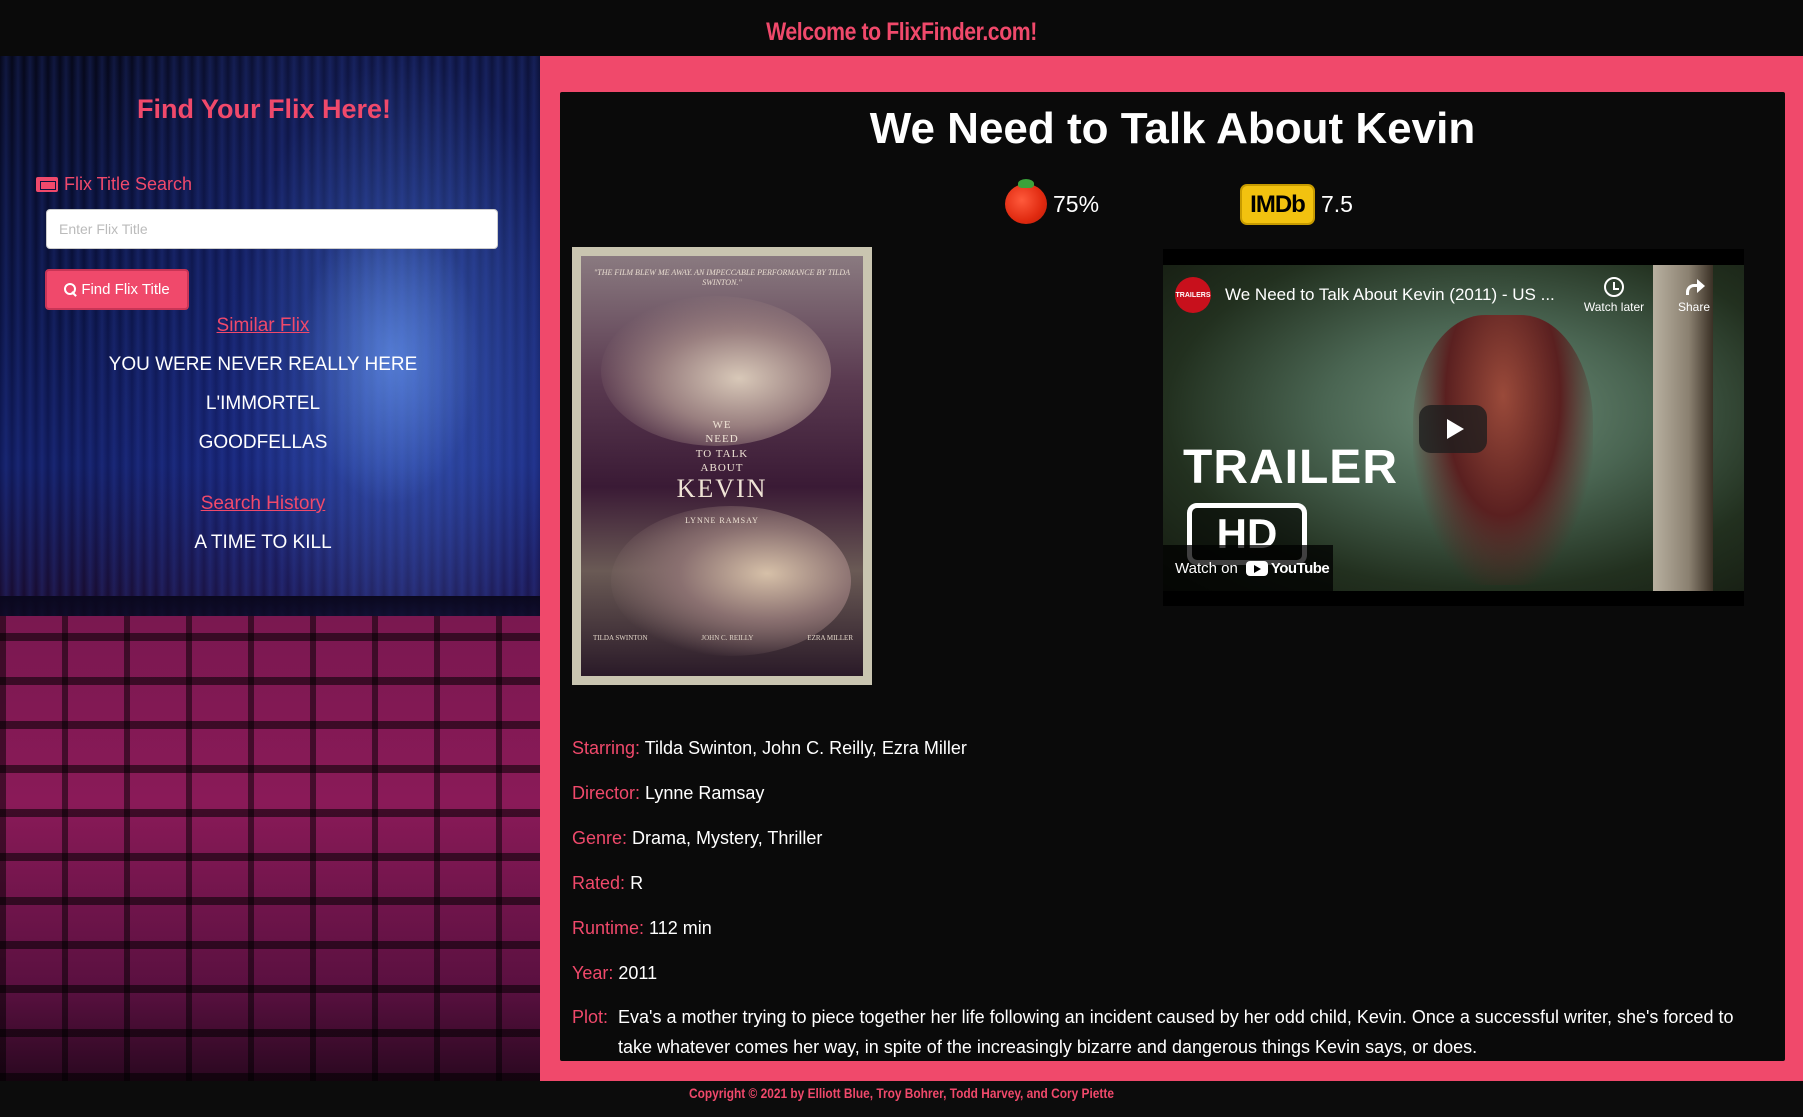  Describe the element at coordinates (272, 229) in the screenshot. I see `search-input` at that location.